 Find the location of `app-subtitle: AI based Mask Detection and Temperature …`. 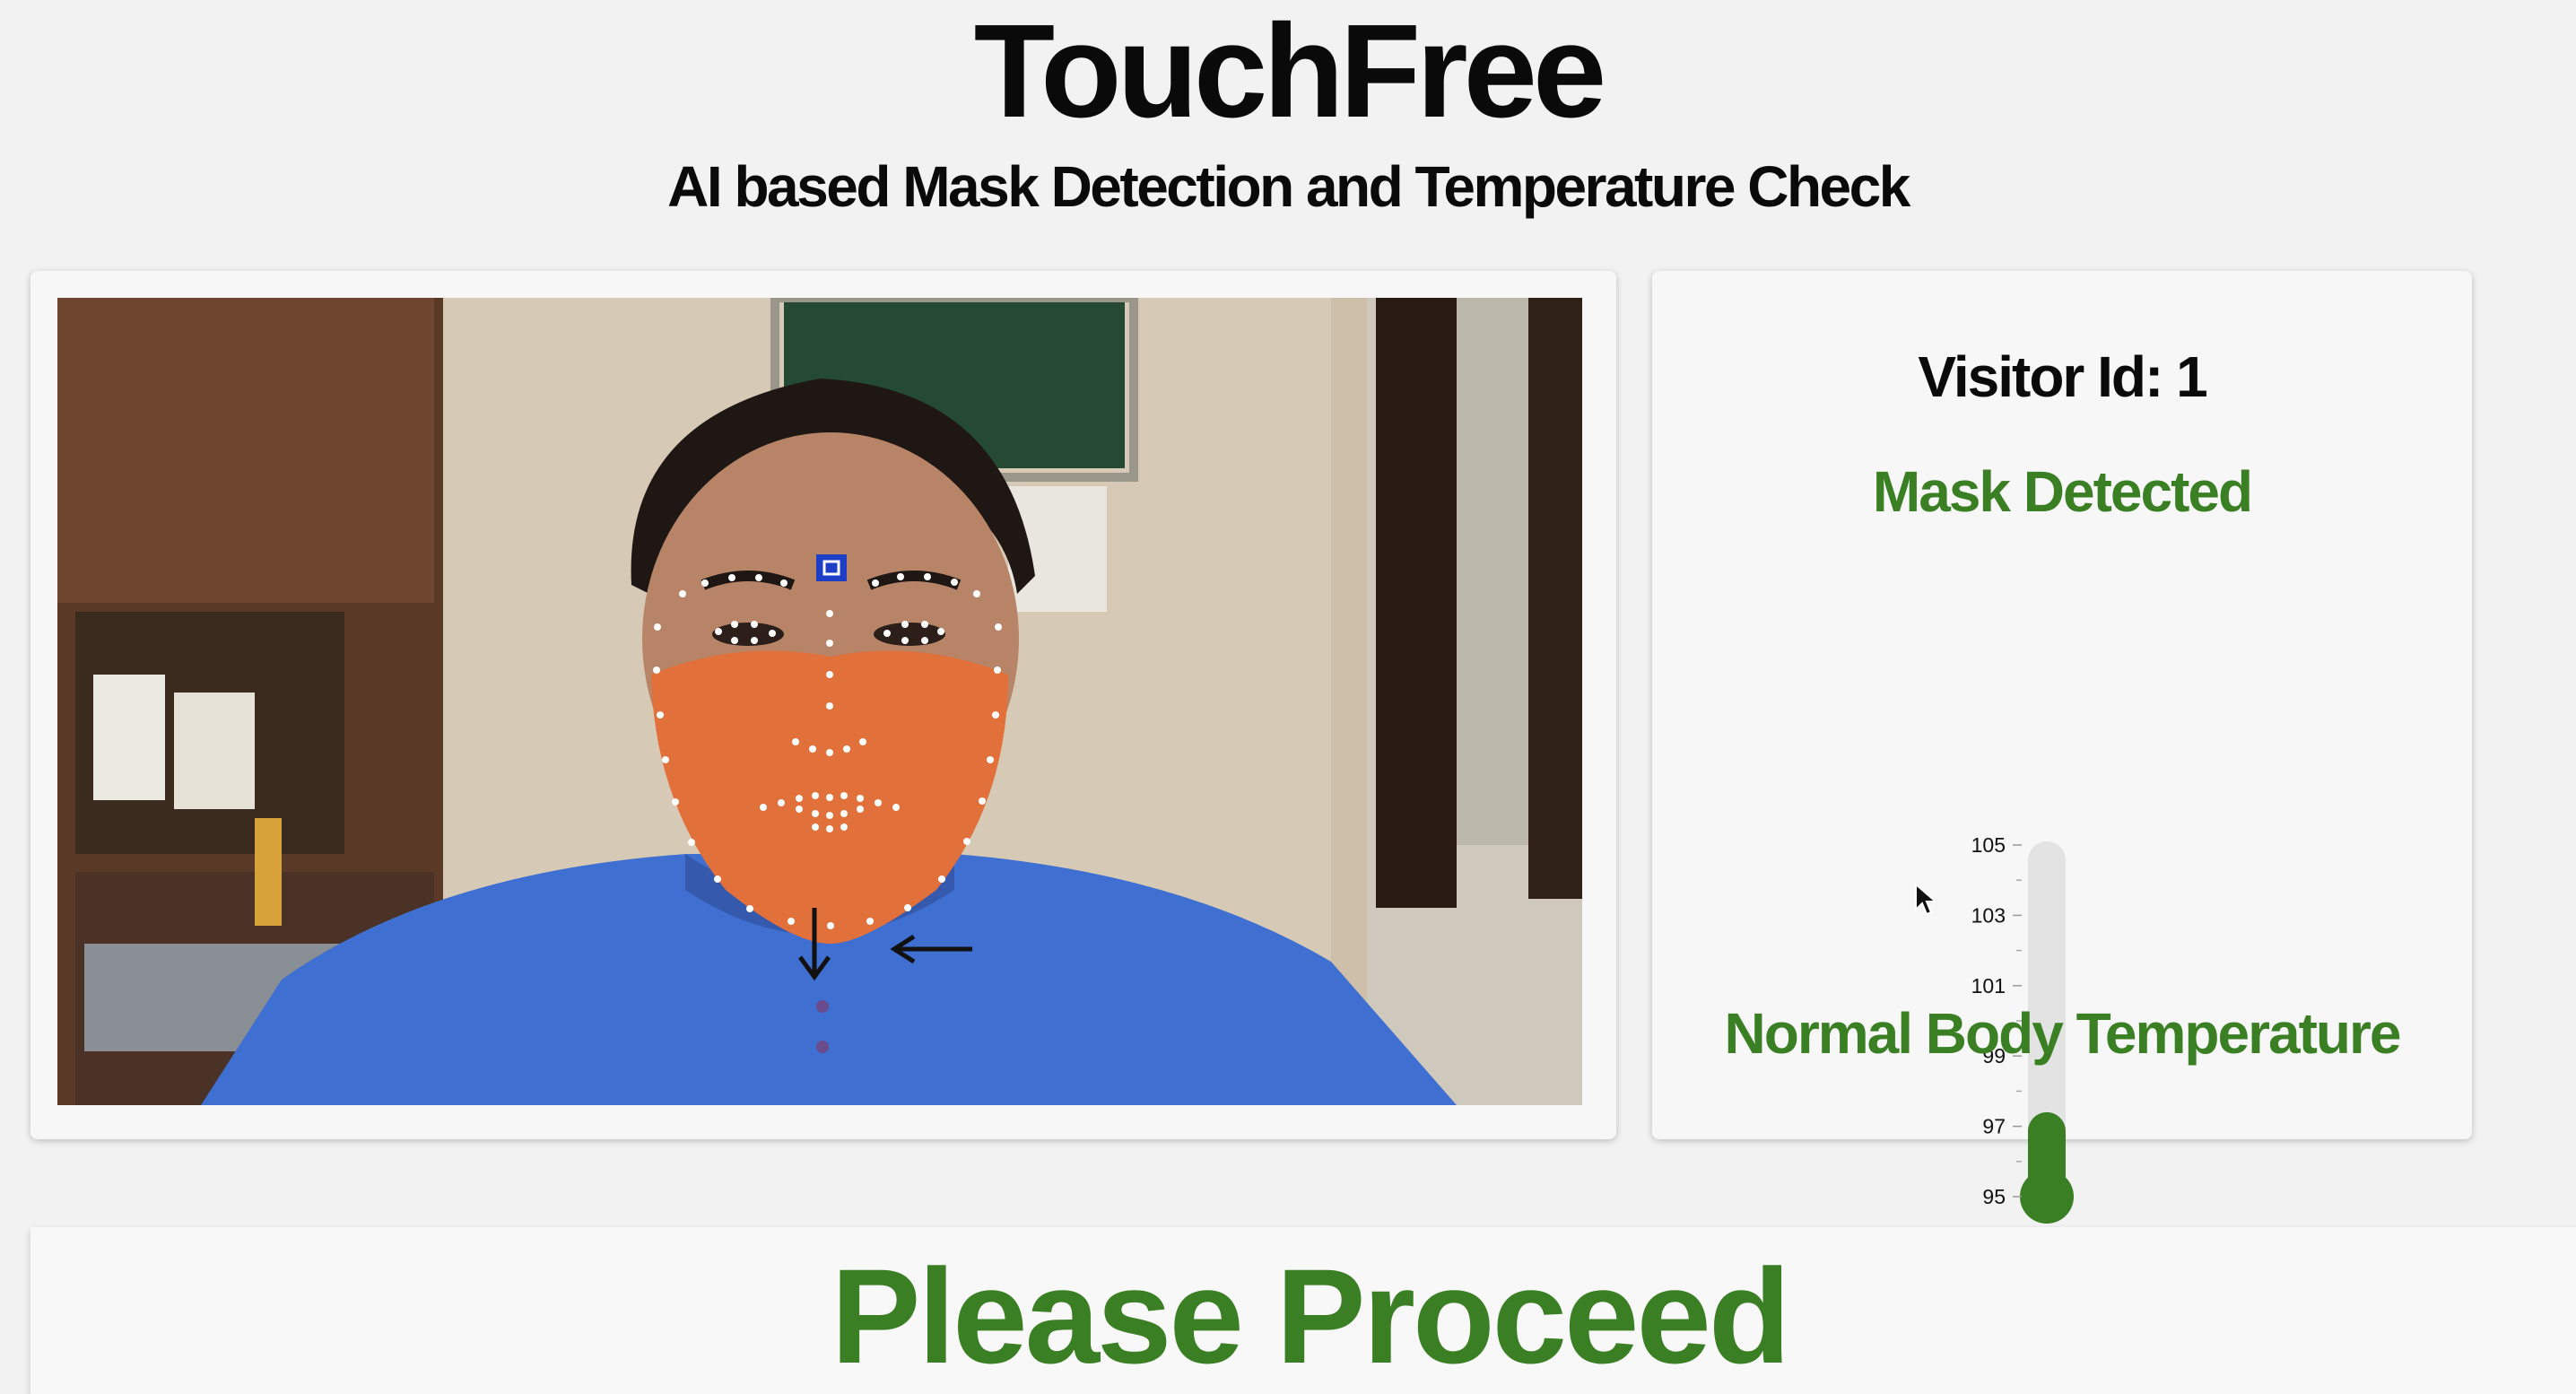

app-subtitle: AI based Mask Detection and Temperature … is located at coordinates (1288, 186).